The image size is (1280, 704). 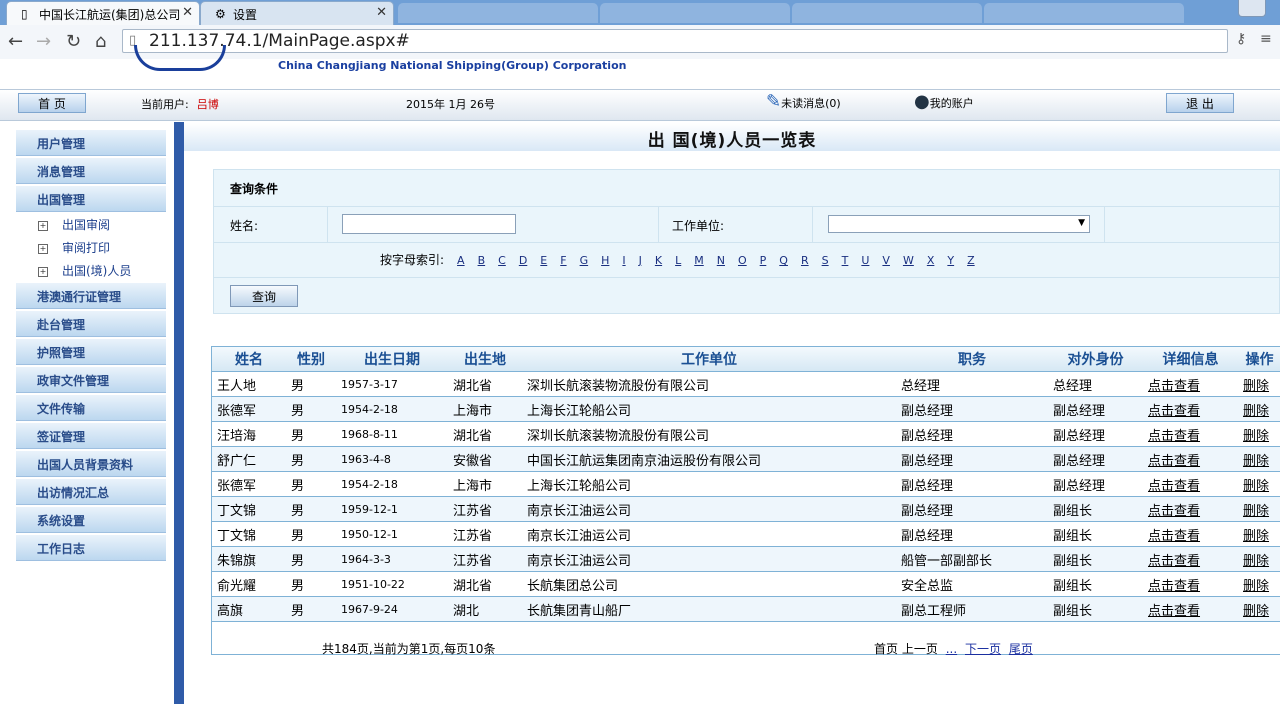 What do you see at coordinates (886, 260) in the screenshot?
I see `letter-link: V` at bounding box center [886, 260].